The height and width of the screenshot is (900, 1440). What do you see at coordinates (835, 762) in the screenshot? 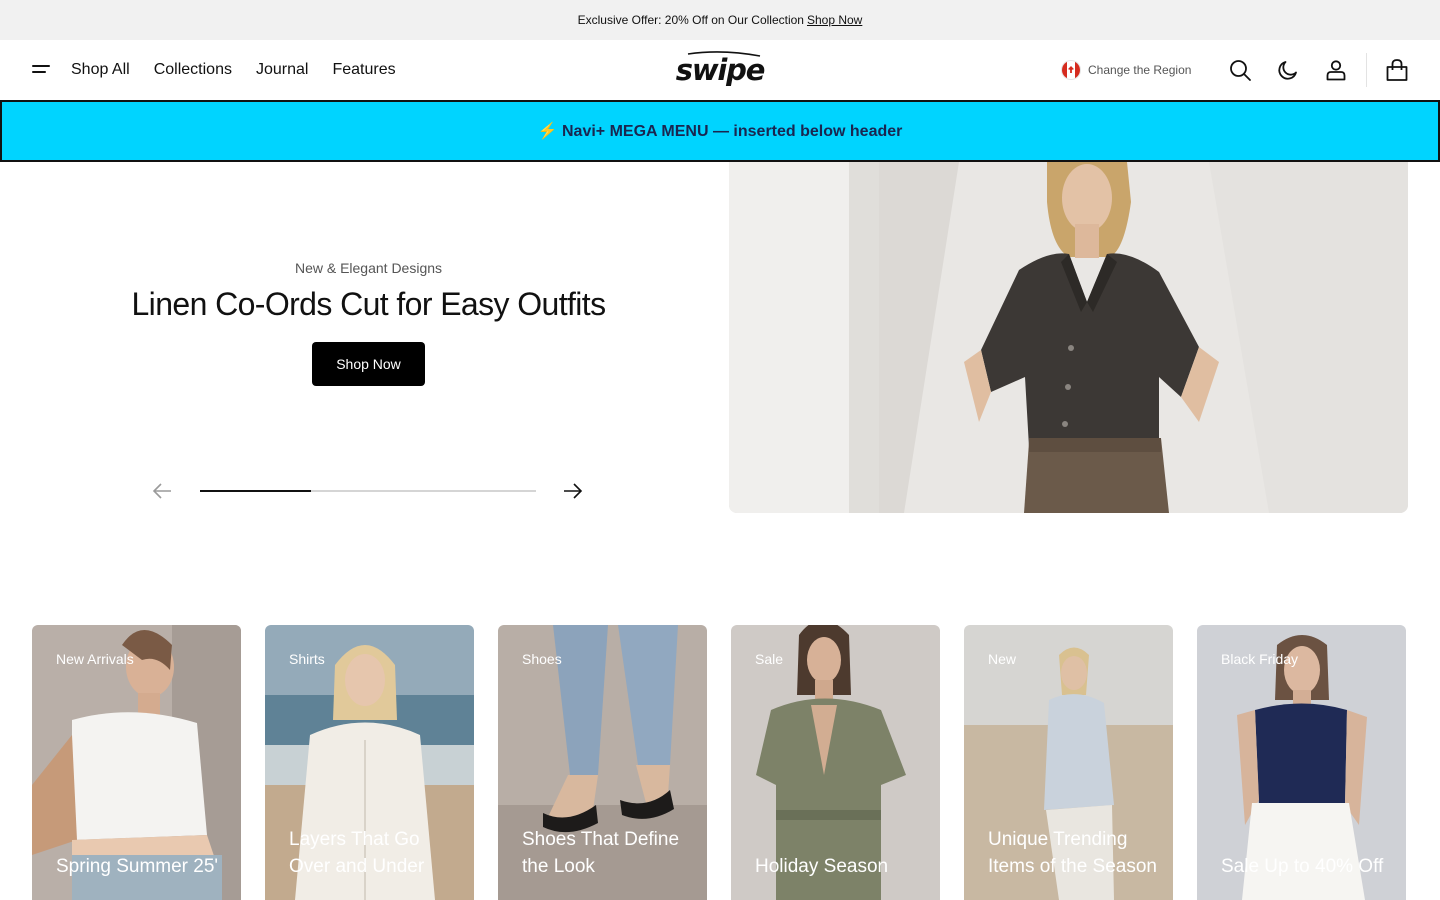
I see `category-card-sale: Sale Holiday Season` at bounding box center [835, 762].